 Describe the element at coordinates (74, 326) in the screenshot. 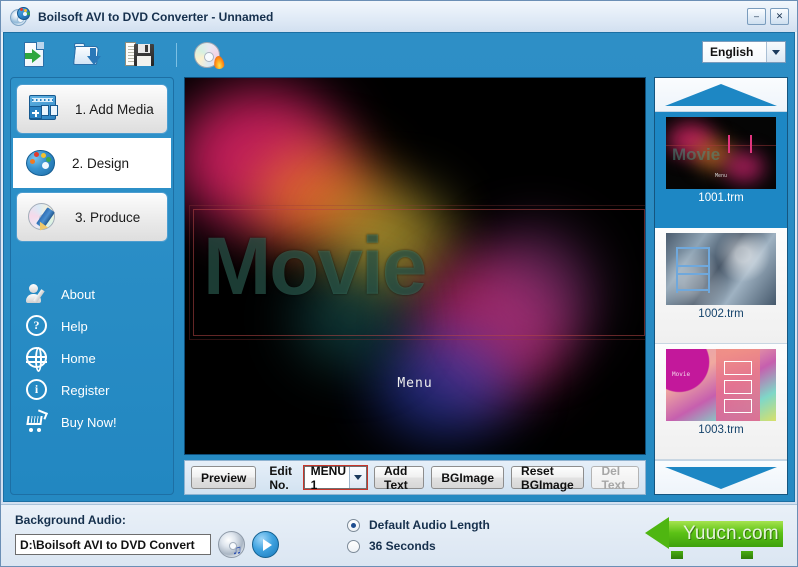

I see `sidebar-item-label: Help` at that location.